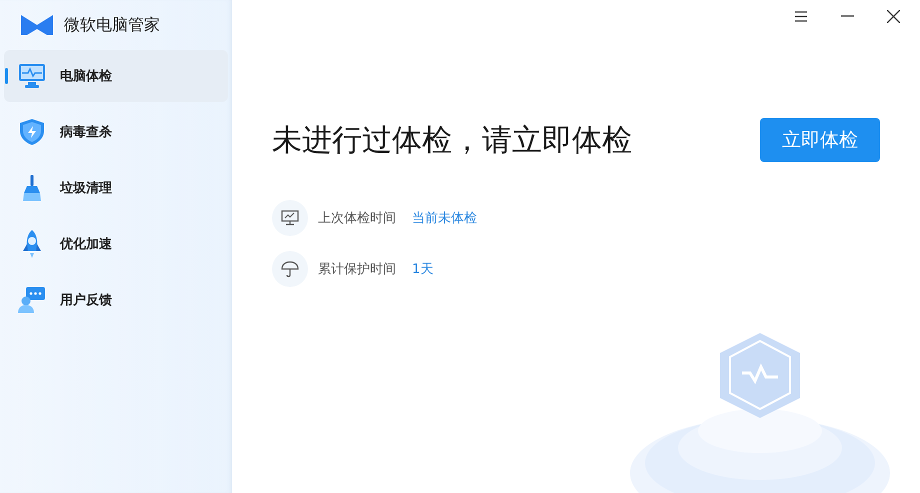 Image resolution: width=920 pixels, height=493 pixels. What do you see at coordinates (116, 300) in the screenshot?
I see `sidebar-item: 用户反馈` at bounding box center [116, 300].